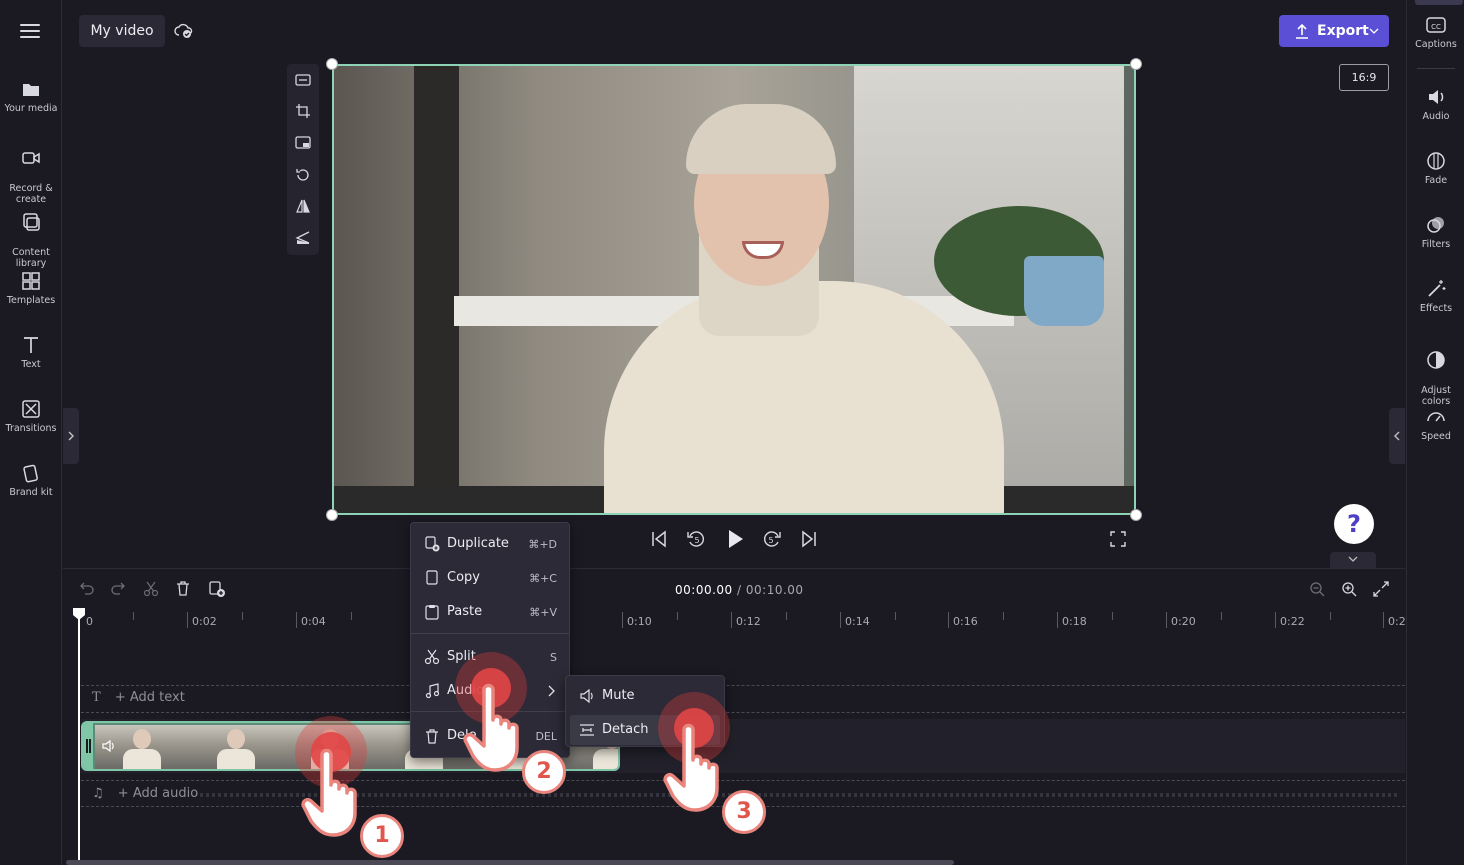 This screenshot has height=865, width=1464. Describe the element at coordinates (30, 31) in the screenshot. I see `hamburger-menu-icon` at that location.